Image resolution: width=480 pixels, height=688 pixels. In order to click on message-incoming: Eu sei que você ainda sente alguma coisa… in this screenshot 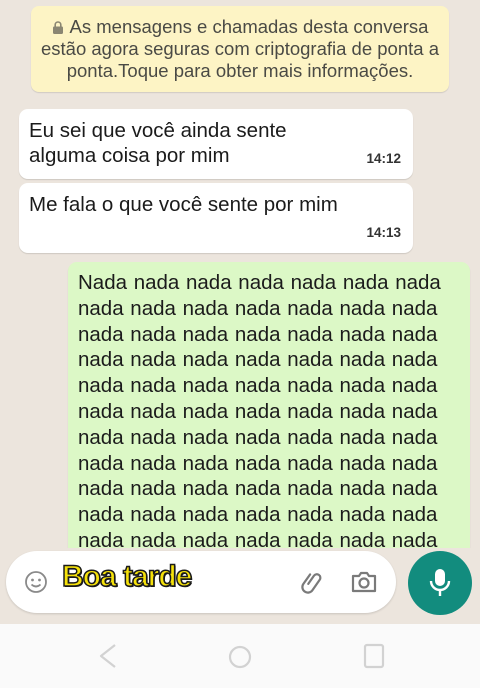, I will do `click(216, 144)`.